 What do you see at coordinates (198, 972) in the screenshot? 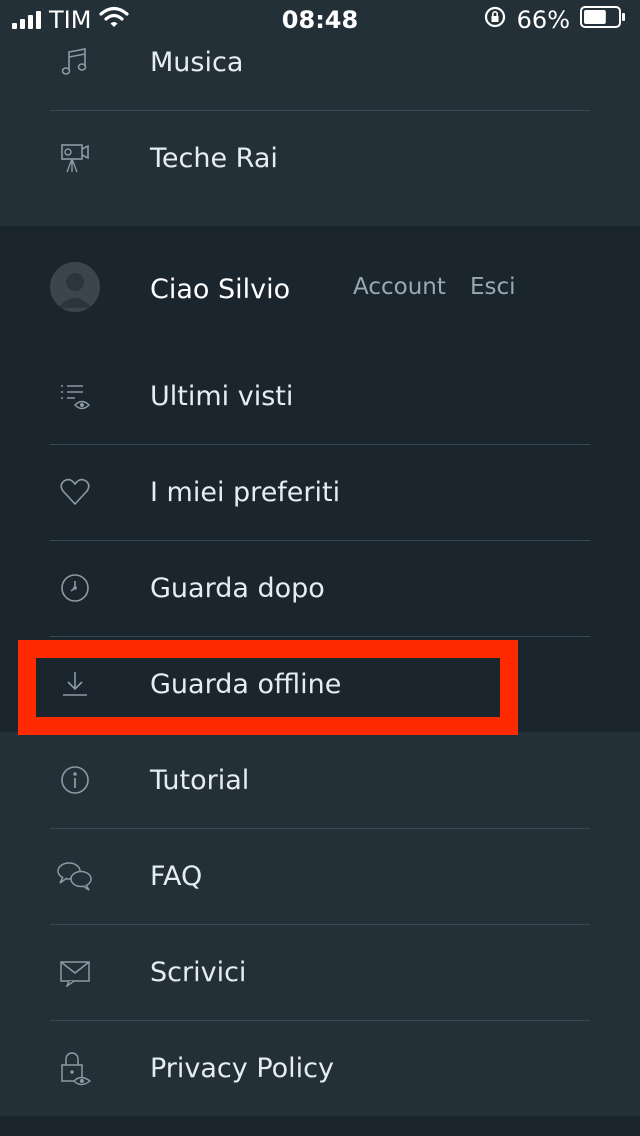
I see `menu-item-label: Scrivici` at bounding box center [198, 972].